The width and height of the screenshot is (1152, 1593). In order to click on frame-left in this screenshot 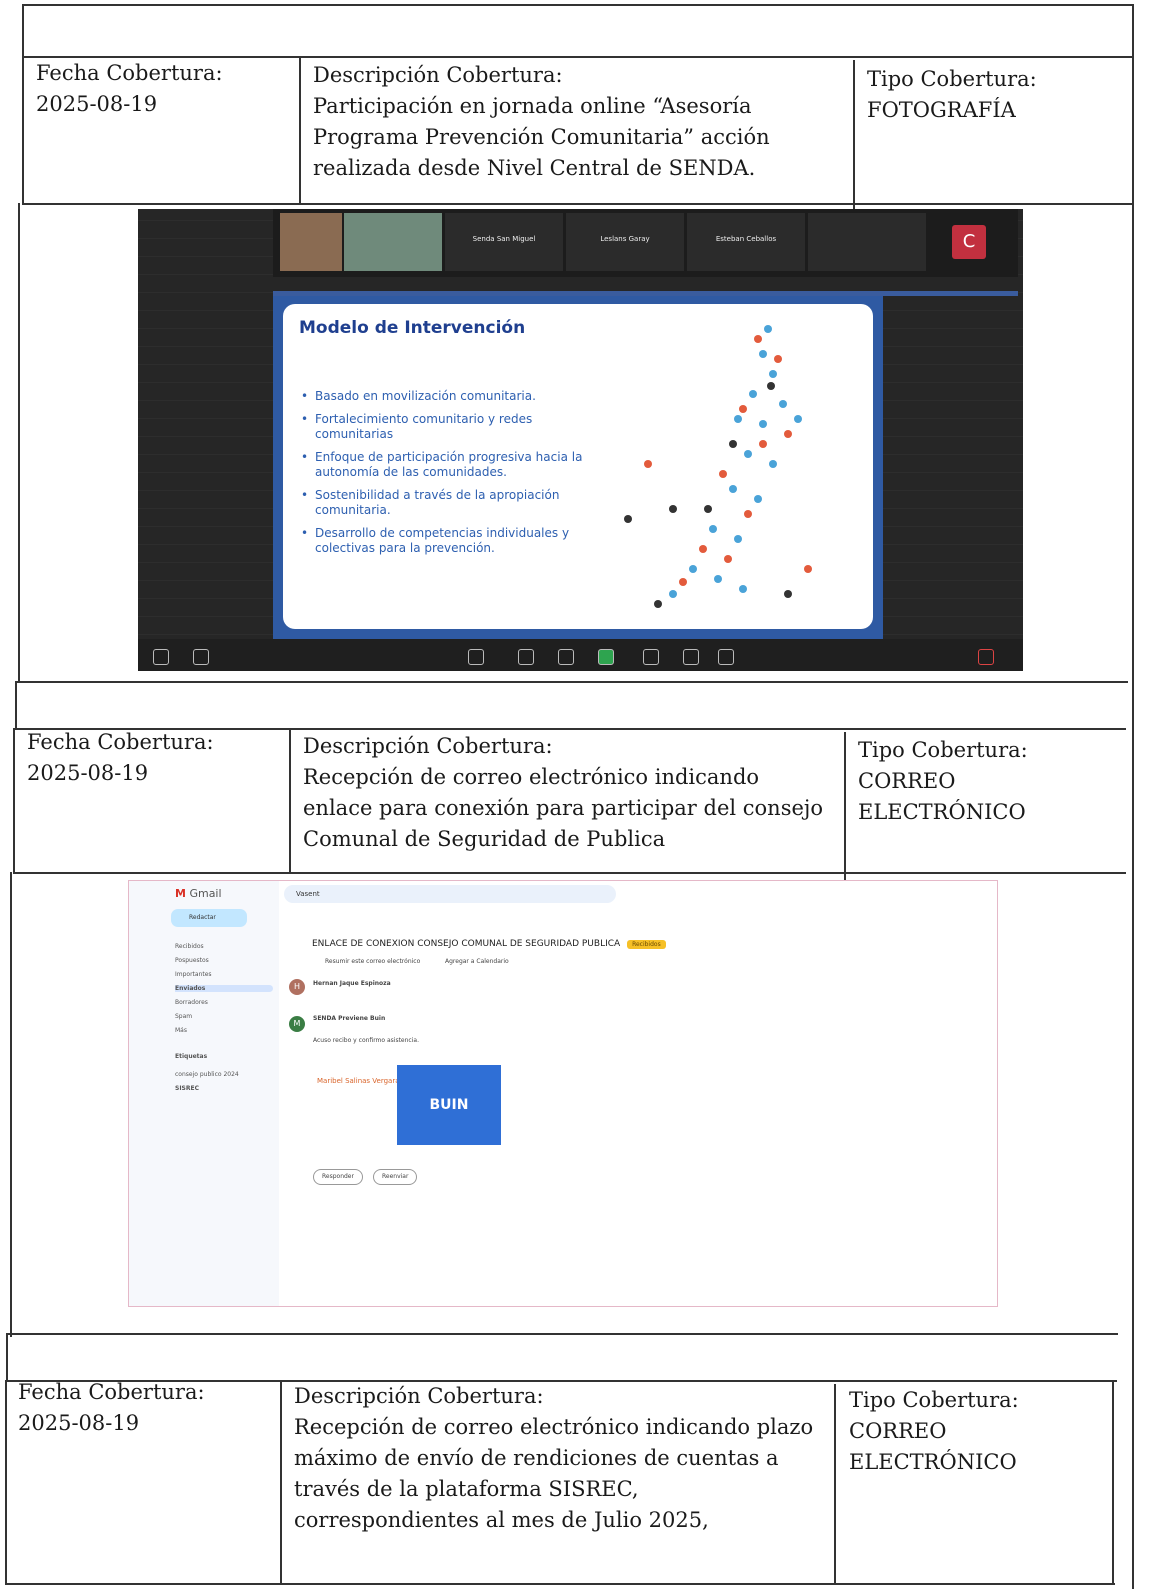, I will do `click(23, 30)`.